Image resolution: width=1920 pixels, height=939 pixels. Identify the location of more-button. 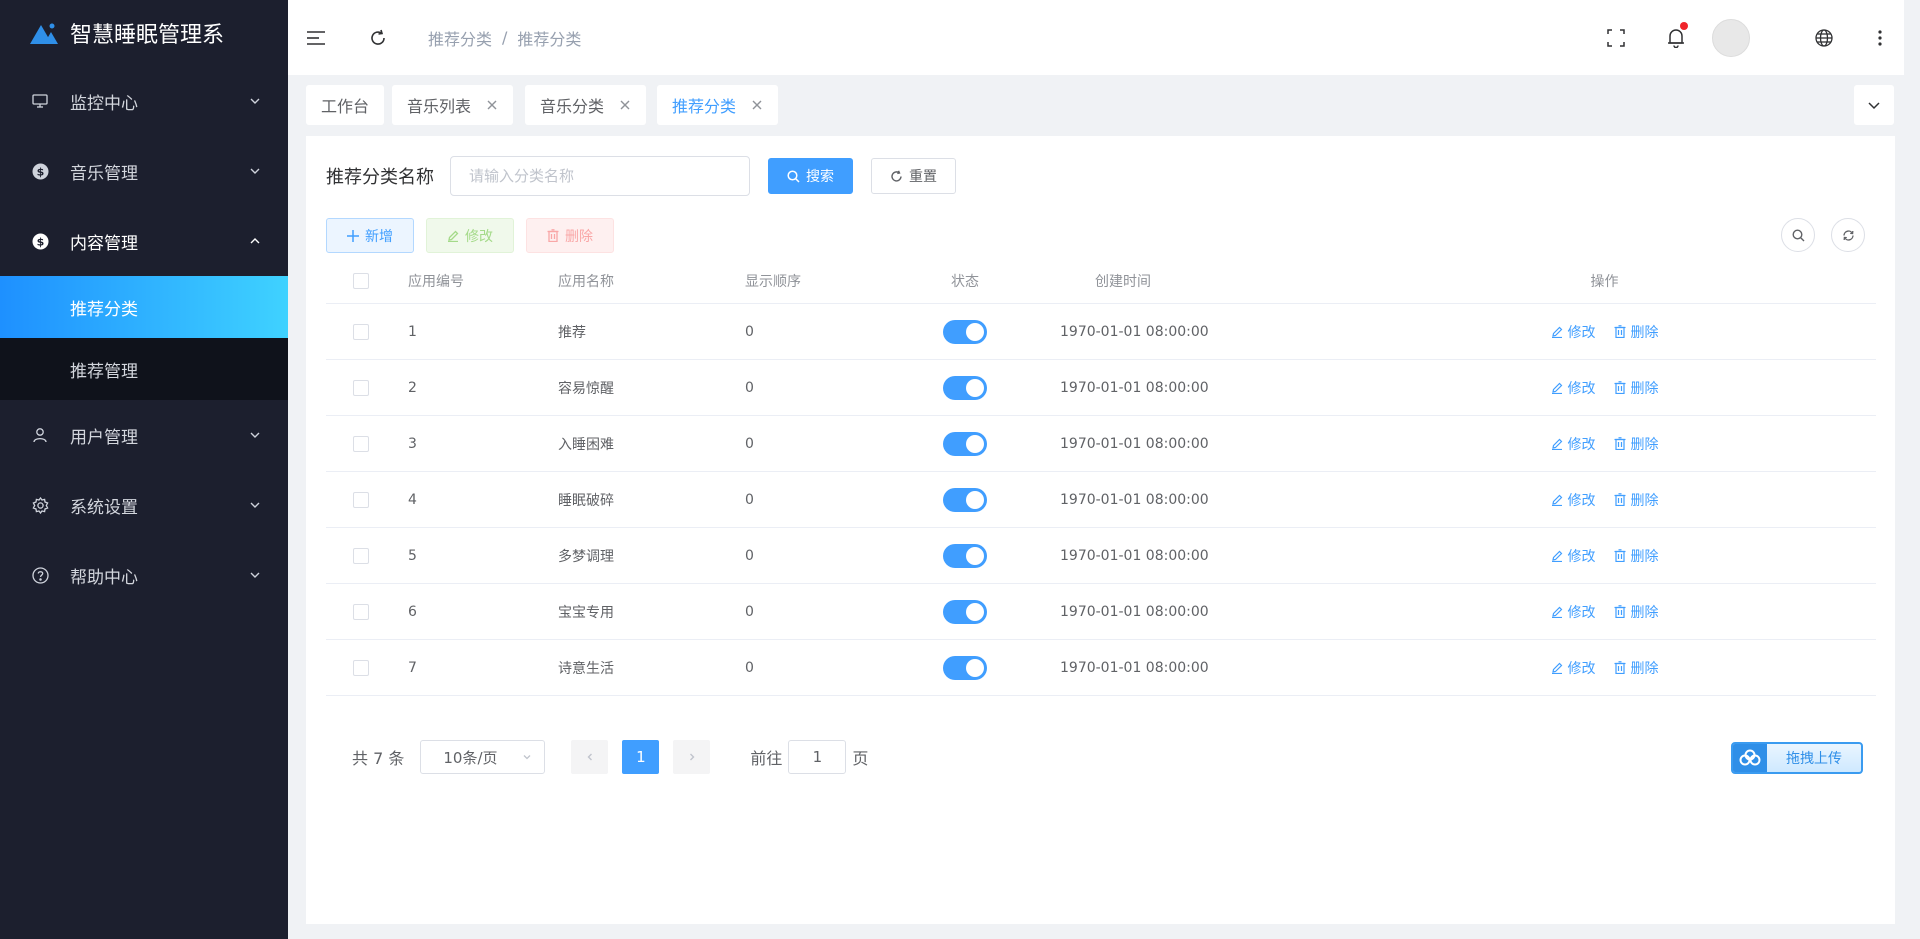
(1880, 38).